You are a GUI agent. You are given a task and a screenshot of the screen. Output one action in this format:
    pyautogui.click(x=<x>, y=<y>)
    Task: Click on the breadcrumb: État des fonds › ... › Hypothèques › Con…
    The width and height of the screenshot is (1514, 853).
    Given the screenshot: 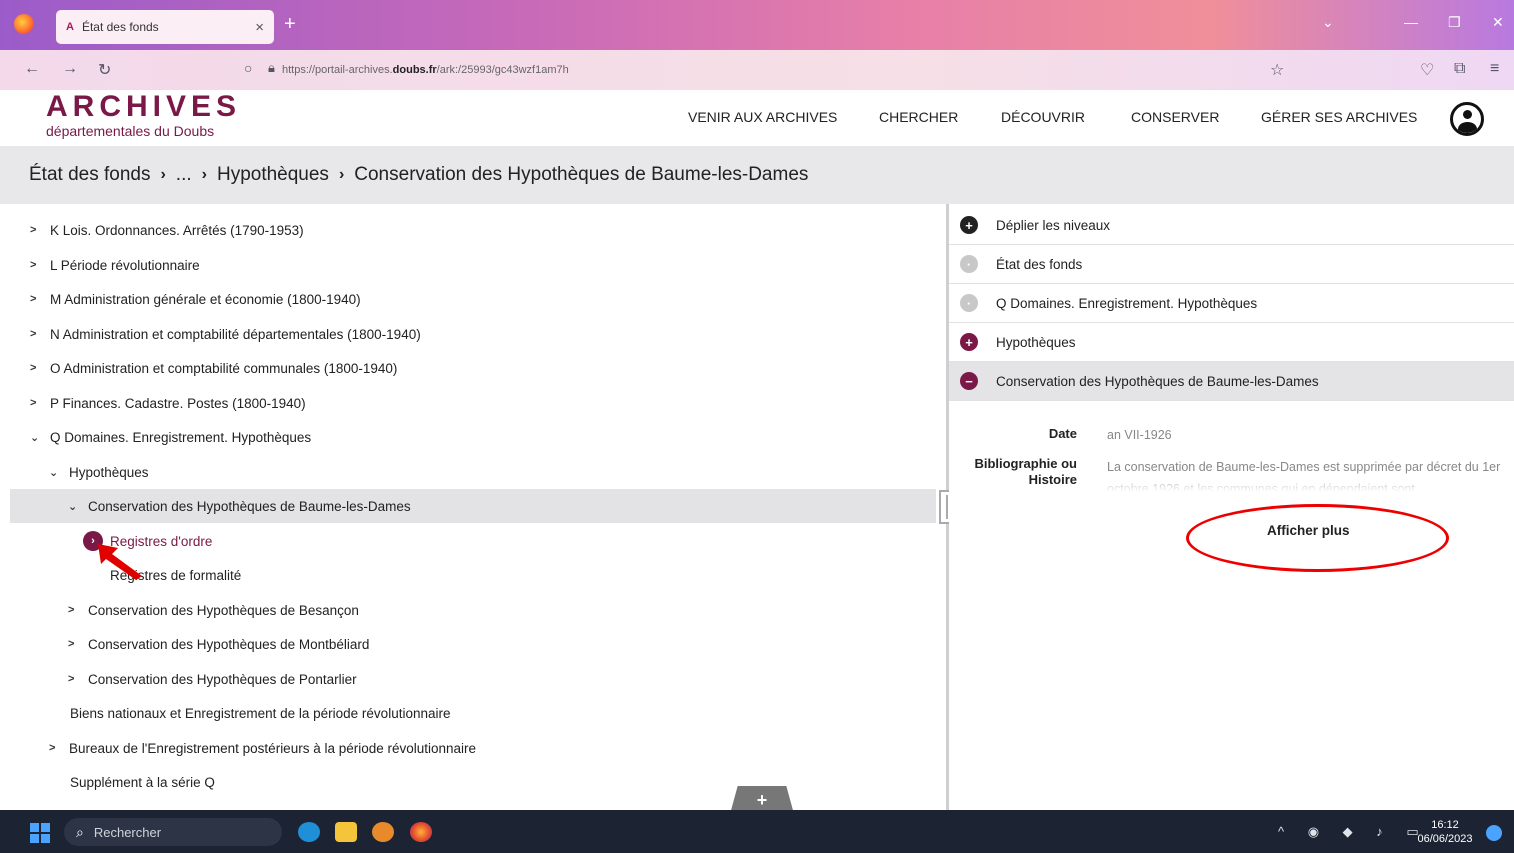 What is the action you would take?
    pyautogui.click(x=757, y=175)
    